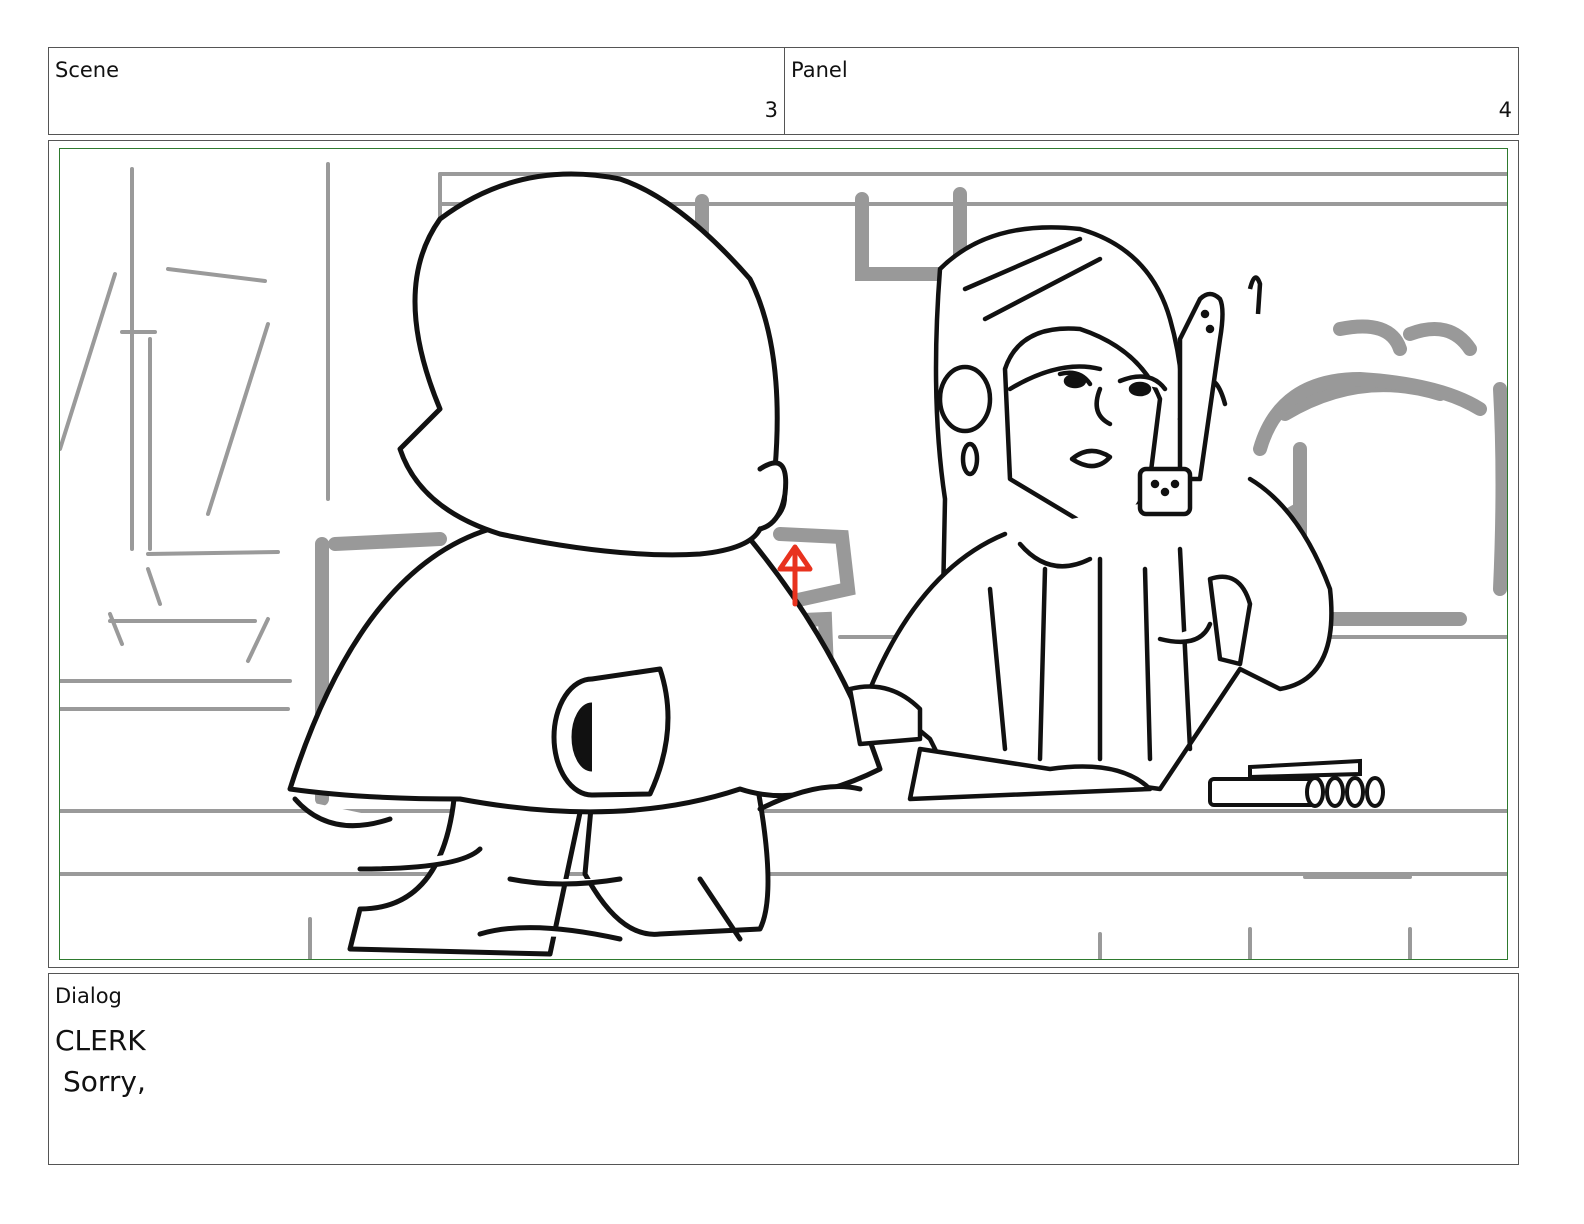 The width and height of the screenshot is (1584, 1224). What do you see at coordinates (819, 70) in the screenshot?
I see `panel-label: Panel` at bounding box center [819, 70].